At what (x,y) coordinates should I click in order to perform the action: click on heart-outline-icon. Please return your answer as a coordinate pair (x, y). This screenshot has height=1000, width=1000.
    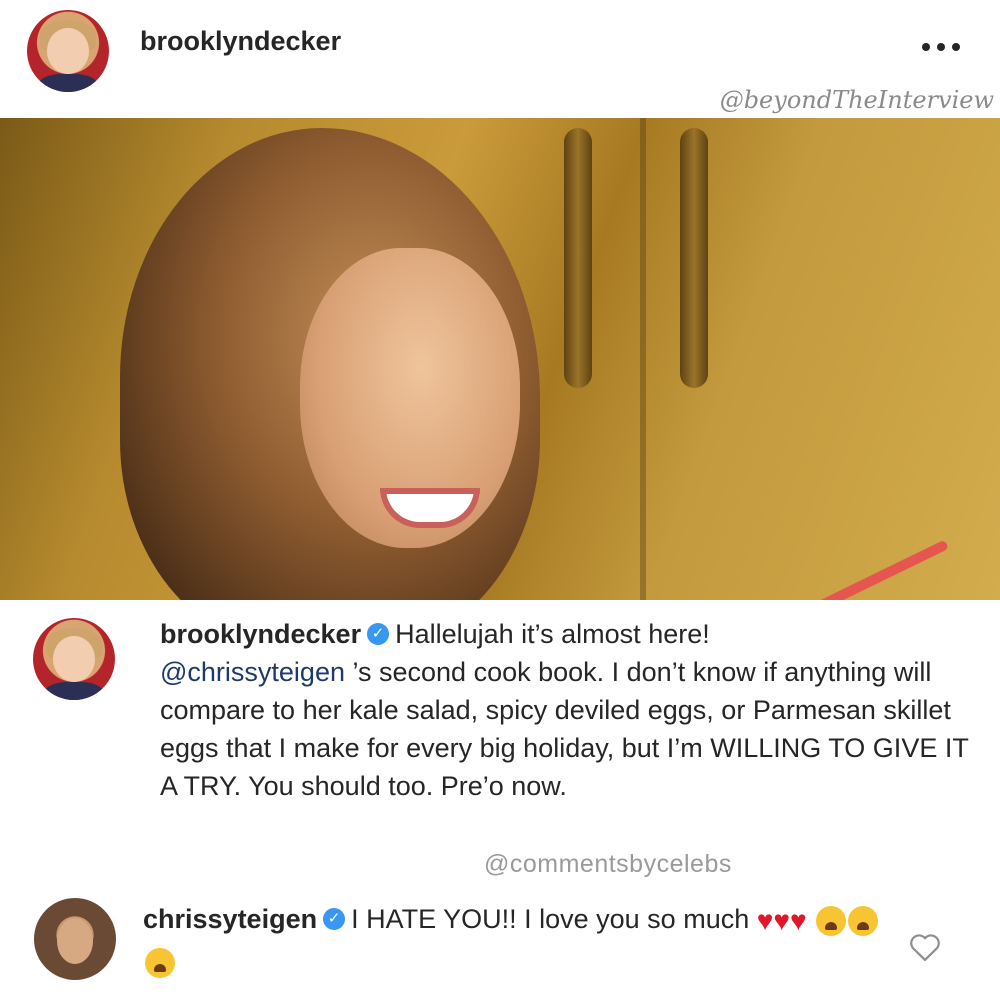
    Looking at the image, I should click on (925, 947).